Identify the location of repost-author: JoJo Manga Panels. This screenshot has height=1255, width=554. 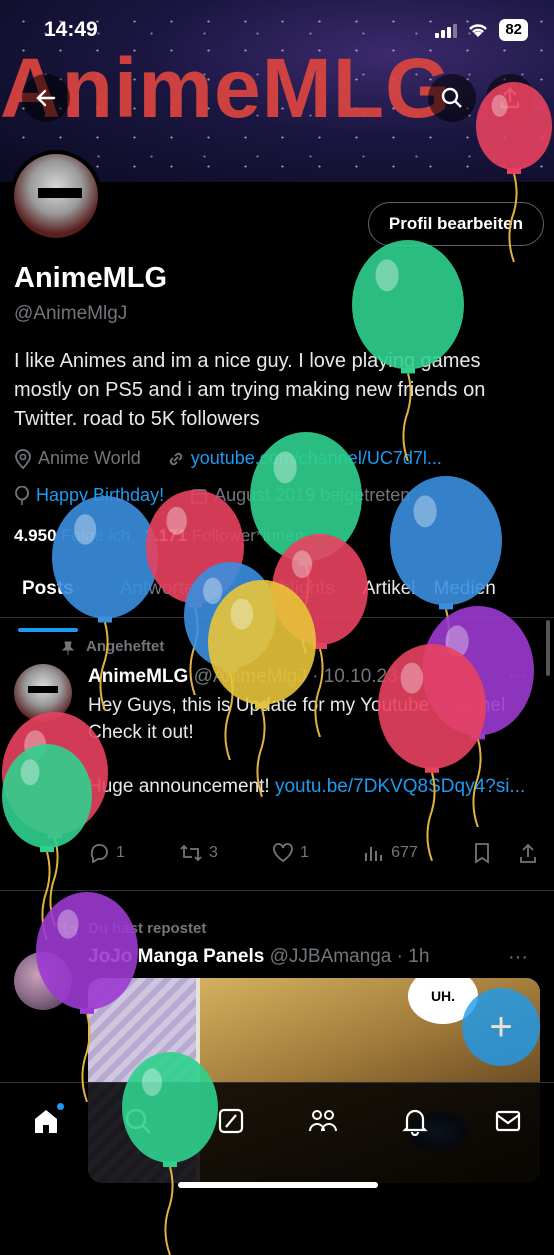
(176, 956).